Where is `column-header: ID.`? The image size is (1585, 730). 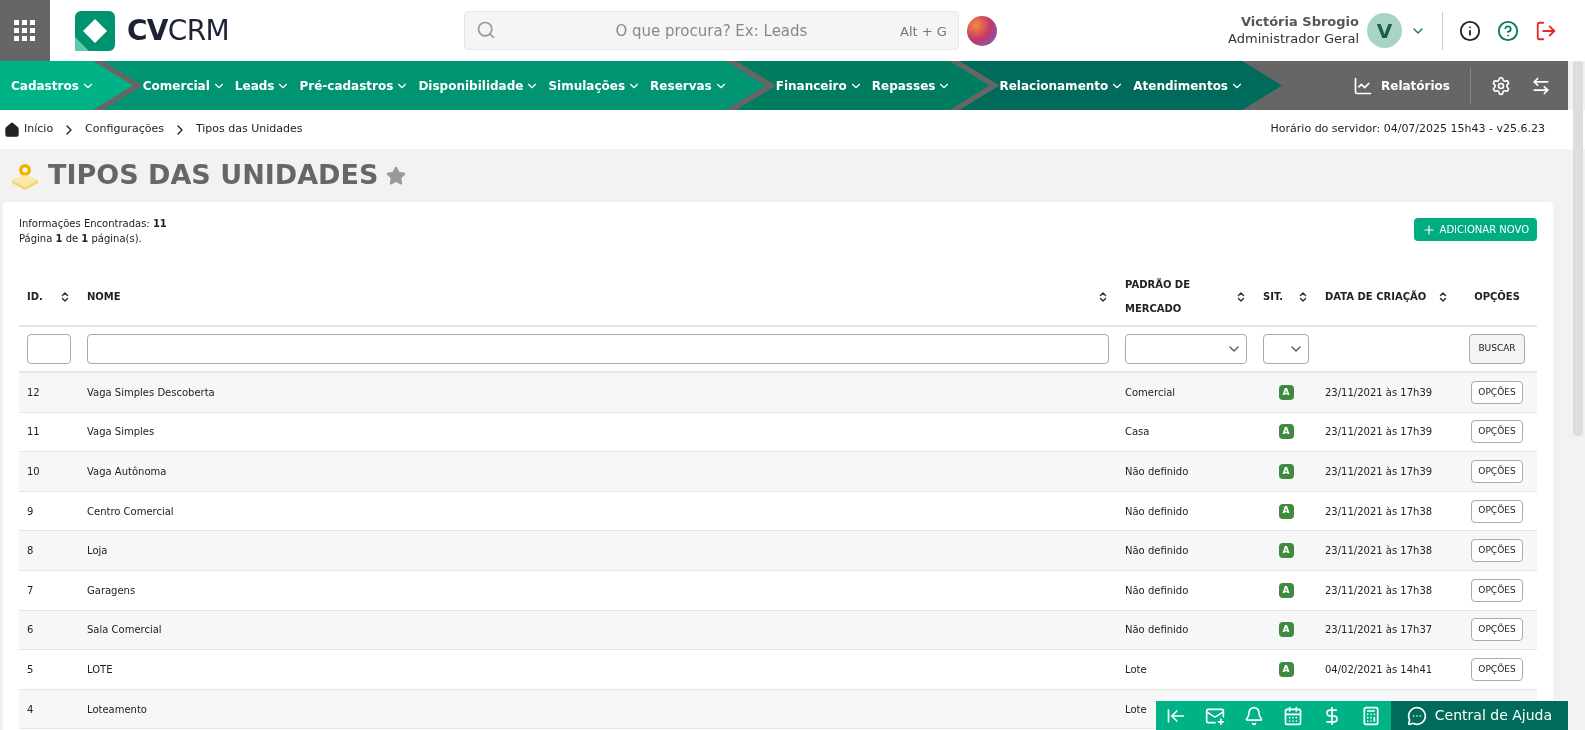 column-header: ID. is located at coordinates (35, 297).